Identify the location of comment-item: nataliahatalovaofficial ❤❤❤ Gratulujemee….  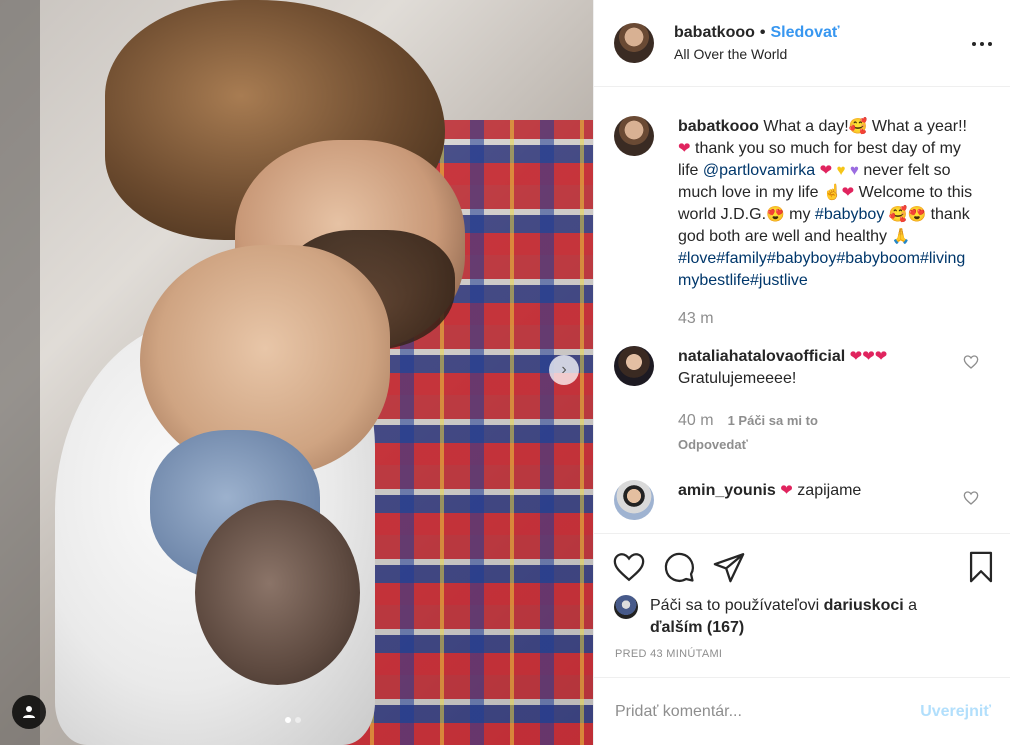
(802, 393).